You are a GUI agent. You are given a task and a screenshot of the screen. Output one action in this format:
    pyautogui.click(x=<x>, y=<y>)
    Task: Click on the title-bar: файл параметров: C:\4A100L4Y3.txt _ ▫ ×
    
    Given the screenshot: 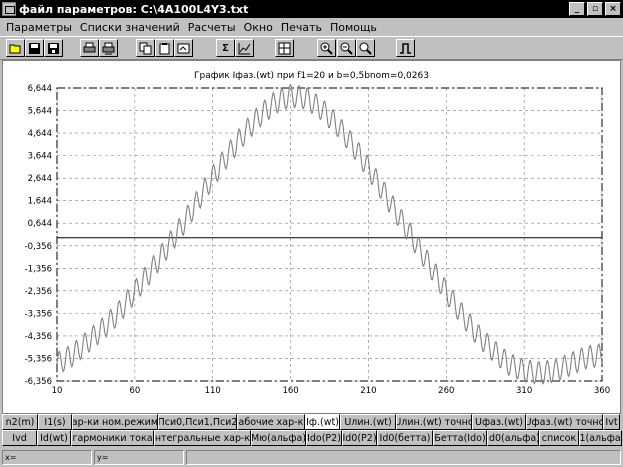 What is the action you would take?
    pyautogui.click(x=311, y=9)
    